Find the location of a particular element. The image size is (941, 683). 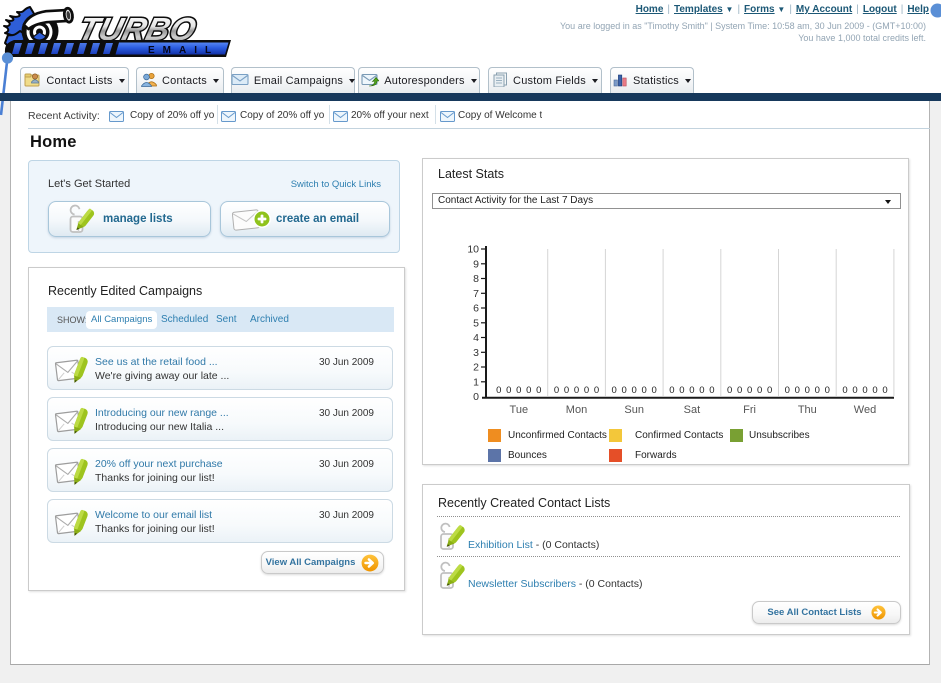

svg-text: 9 is located at coordinates (476, 264).